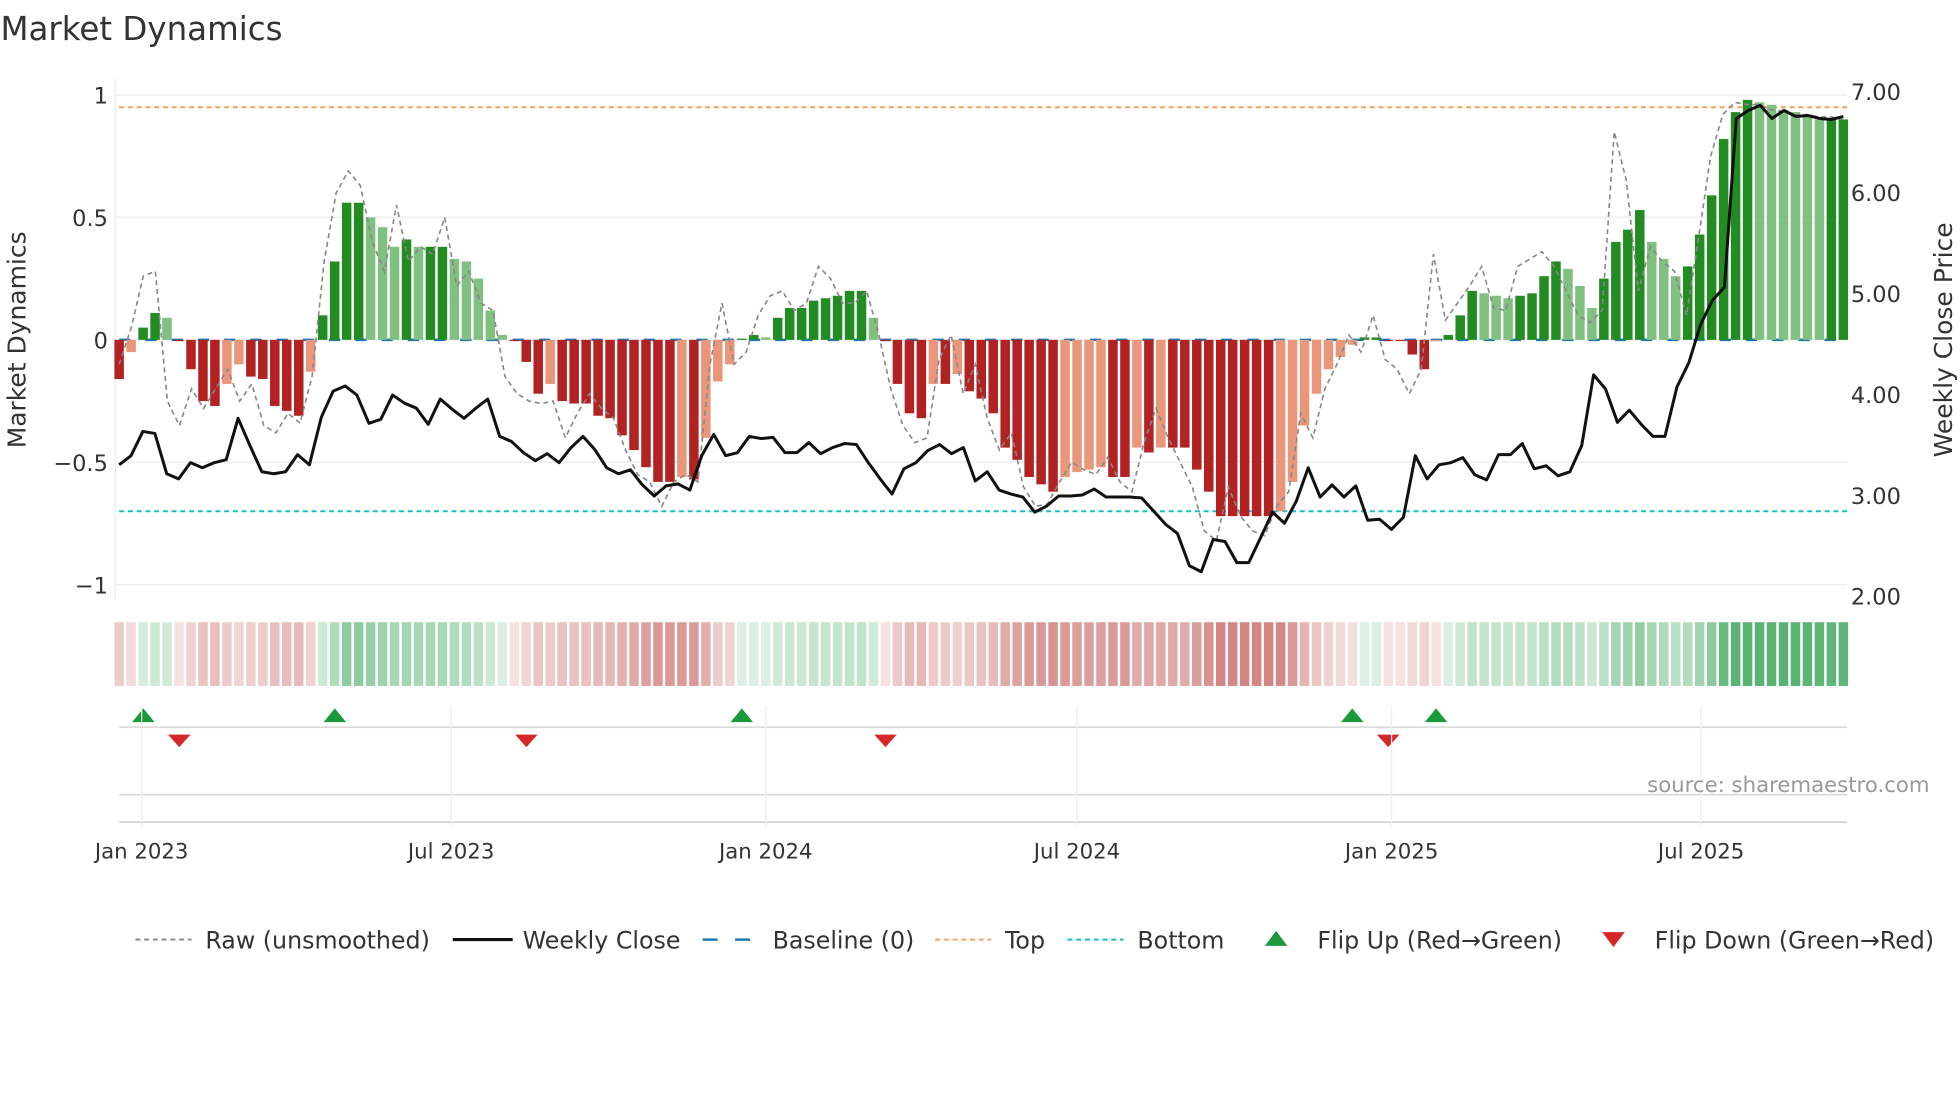 The image size is (1960, 1102). What do you see at coordinates (16, 339) in the screenshot?
I see `y-axis-label: Market Dynamics` at bounding box center [16, 339].